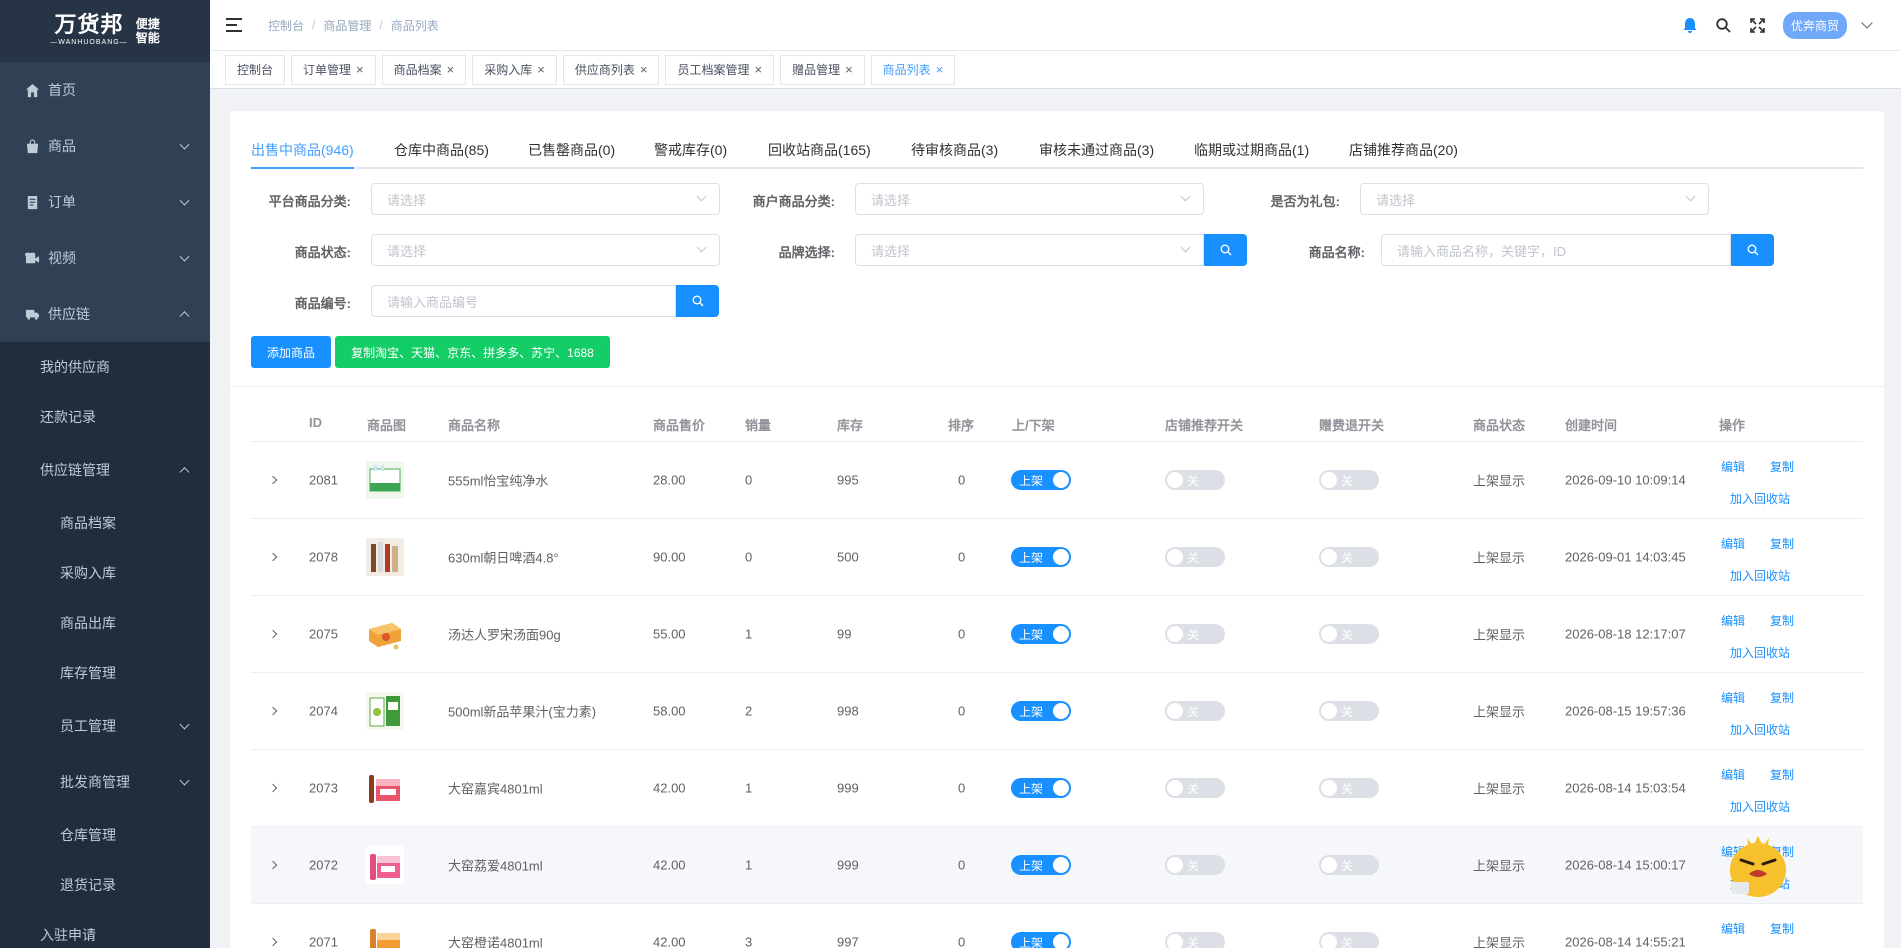 Image resolution: width=1901 pixels, height=948 pixels. Describe the element at coordinates (1758, 25) in the screenshot. I see `fullscreen-icon` at that location.